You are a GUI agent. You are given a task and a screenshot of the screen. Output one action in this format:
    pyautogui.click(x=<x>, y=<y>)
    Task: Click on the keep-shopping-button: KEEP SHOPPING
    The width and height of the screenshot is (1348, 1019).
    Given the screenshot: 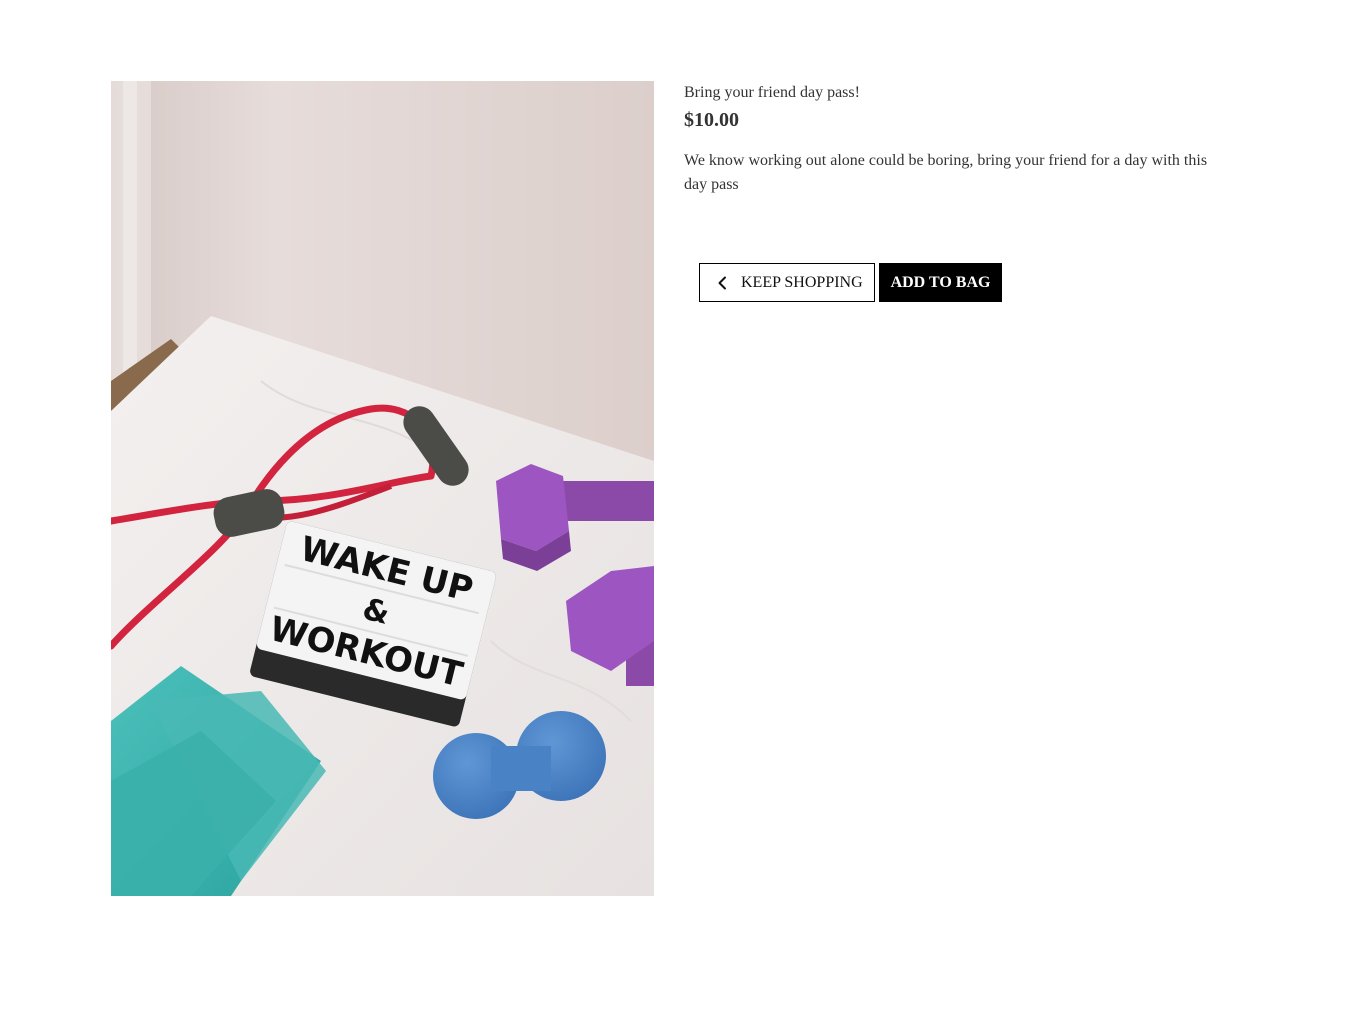 What is the action you would take?
    pyautogui.click(x=787, y=282)
    